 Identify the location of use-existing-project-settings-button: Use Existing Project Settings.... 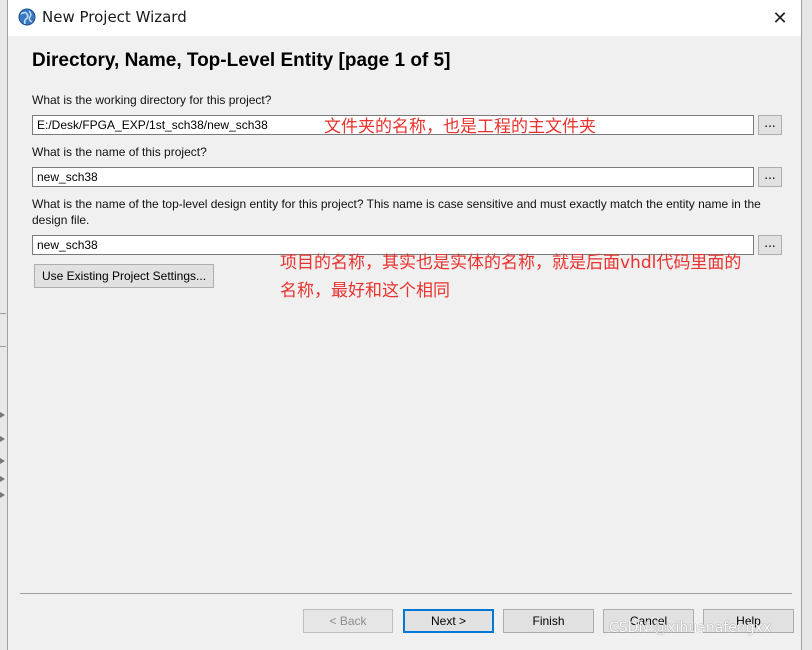
(124, 276).